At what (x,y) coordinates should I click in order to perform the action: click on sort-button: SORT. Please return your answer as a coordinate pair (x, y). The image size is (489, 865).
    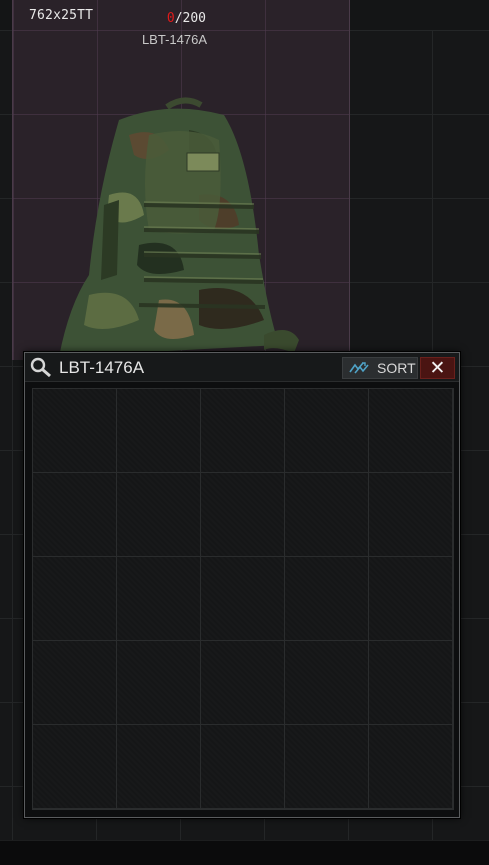
    Looking at the image, I should click on (380, 368).